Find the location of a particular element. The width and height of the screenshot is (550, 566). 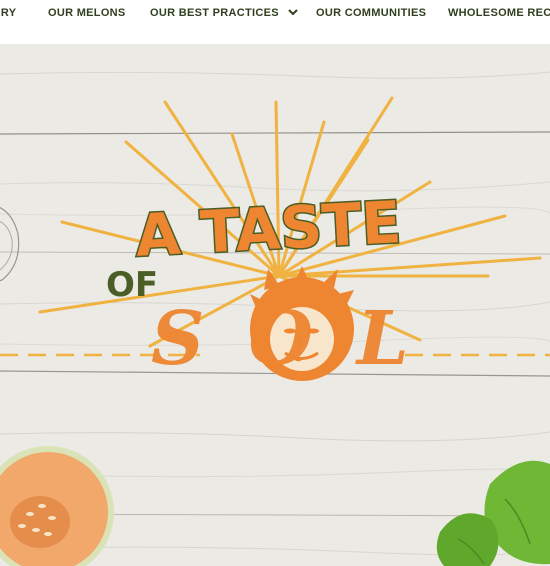

nav-our-melons: OUR MELONS is located at coordinates (87, 13).